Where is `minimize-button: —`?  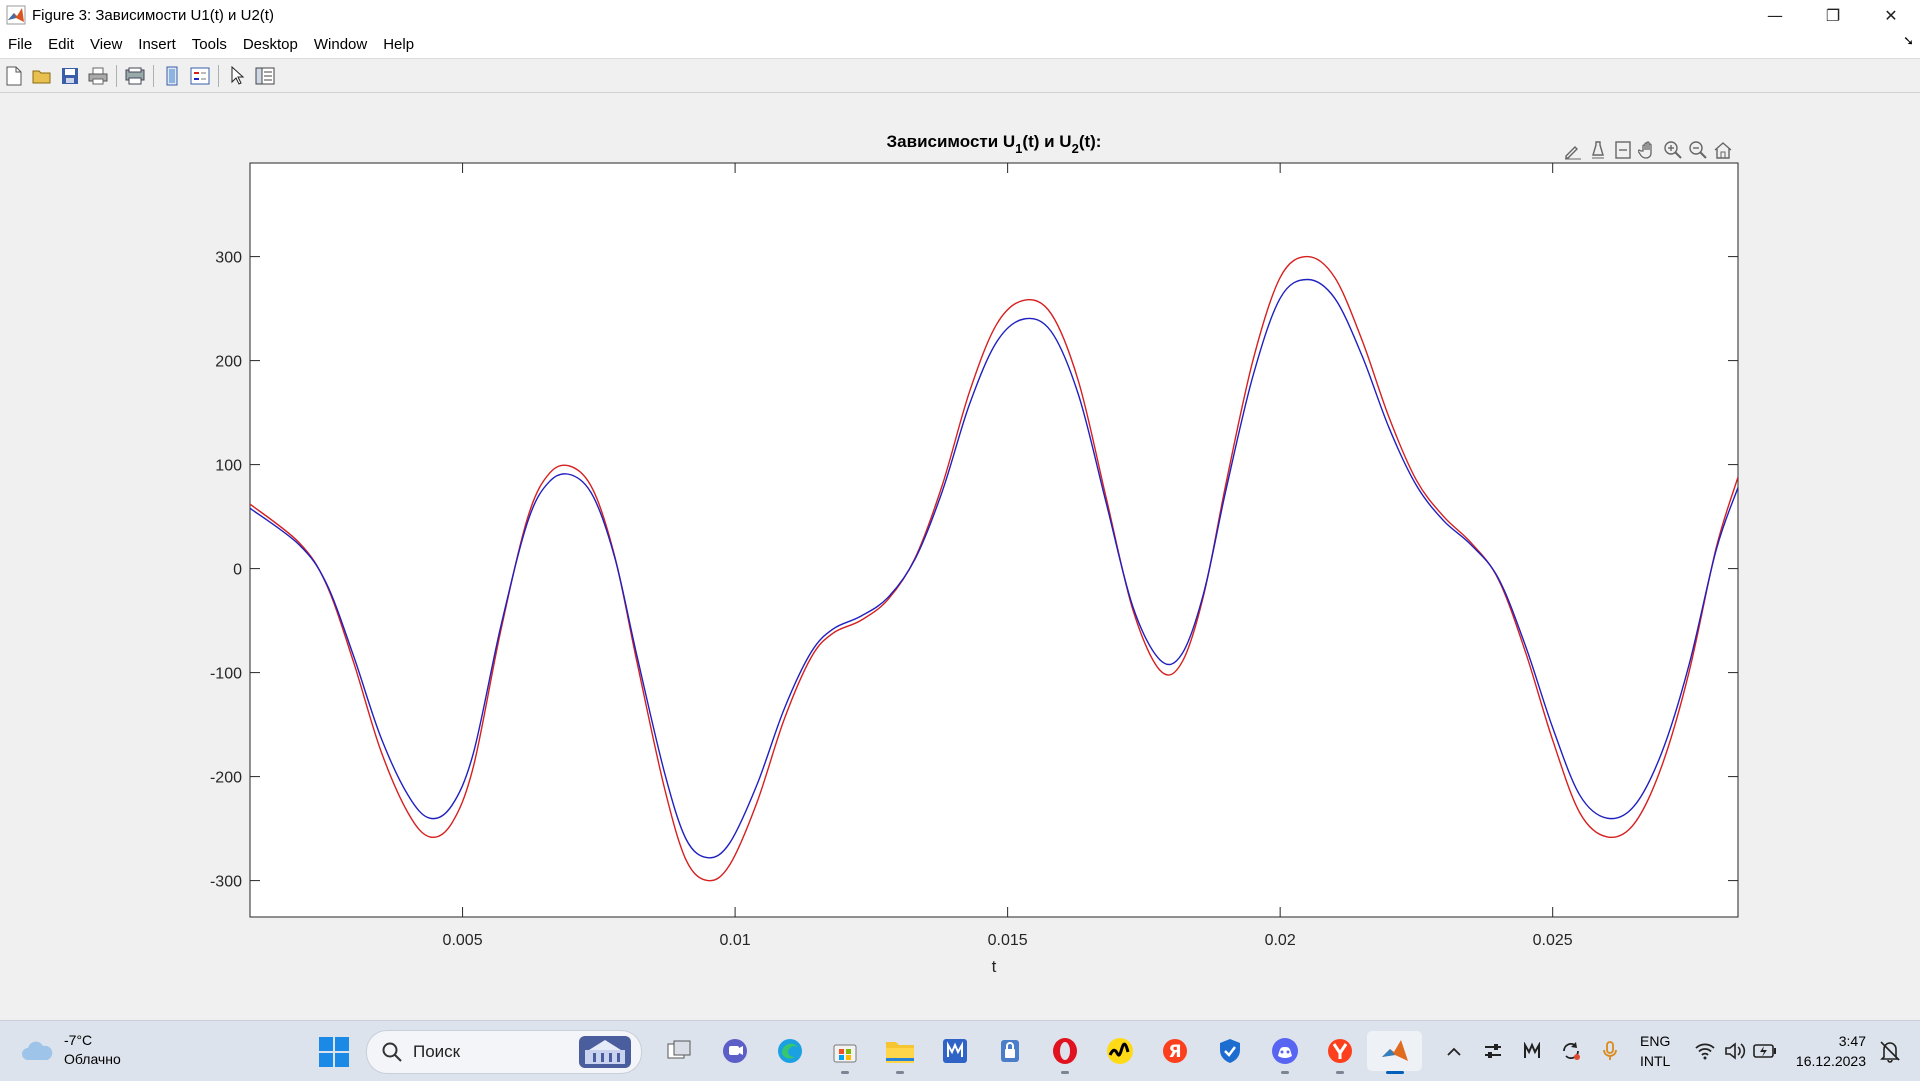 minimize-button: — is located at coordinates (1775, 15).